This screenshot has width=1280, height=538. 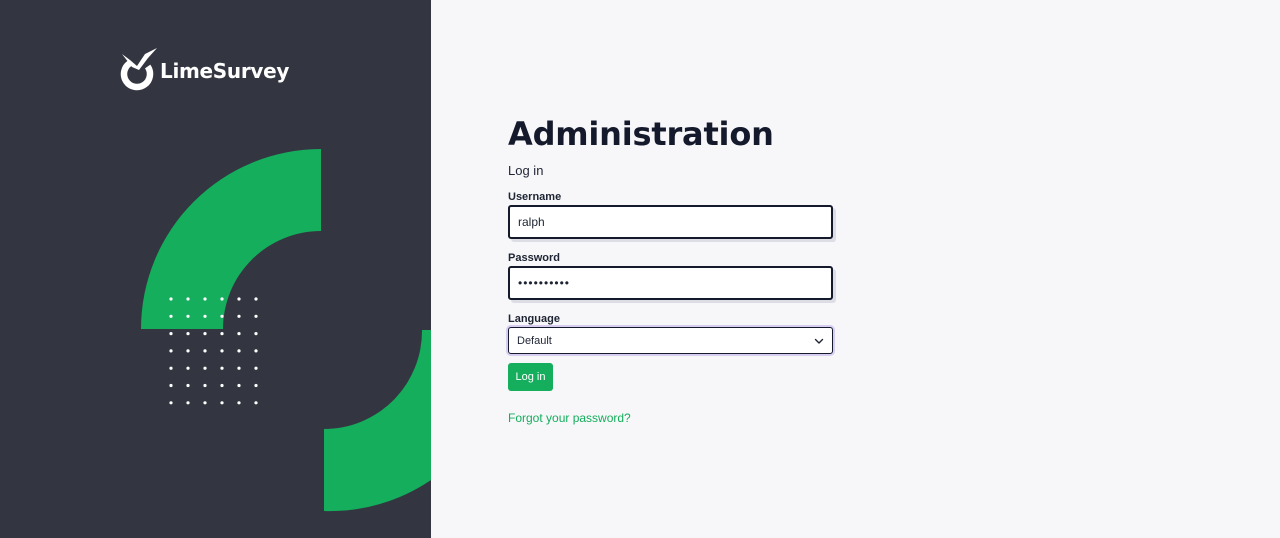 What do you see at coordinates (534, 319) in the screenshot?
I see `language-label: Language` at bounding box center [534, 319].